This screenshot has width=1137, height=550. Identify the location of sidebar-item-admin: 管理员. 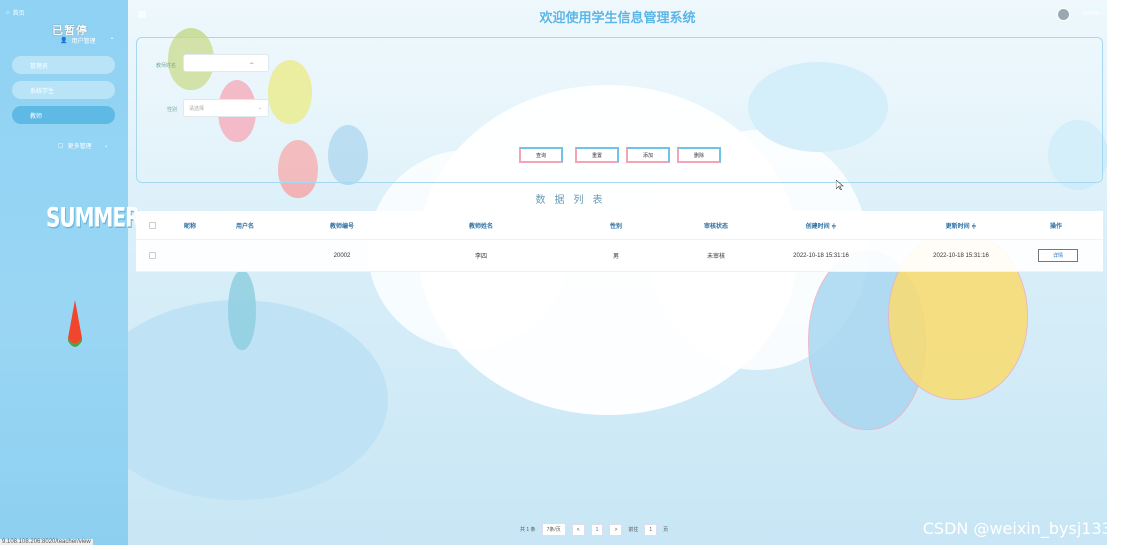
(63, 65).